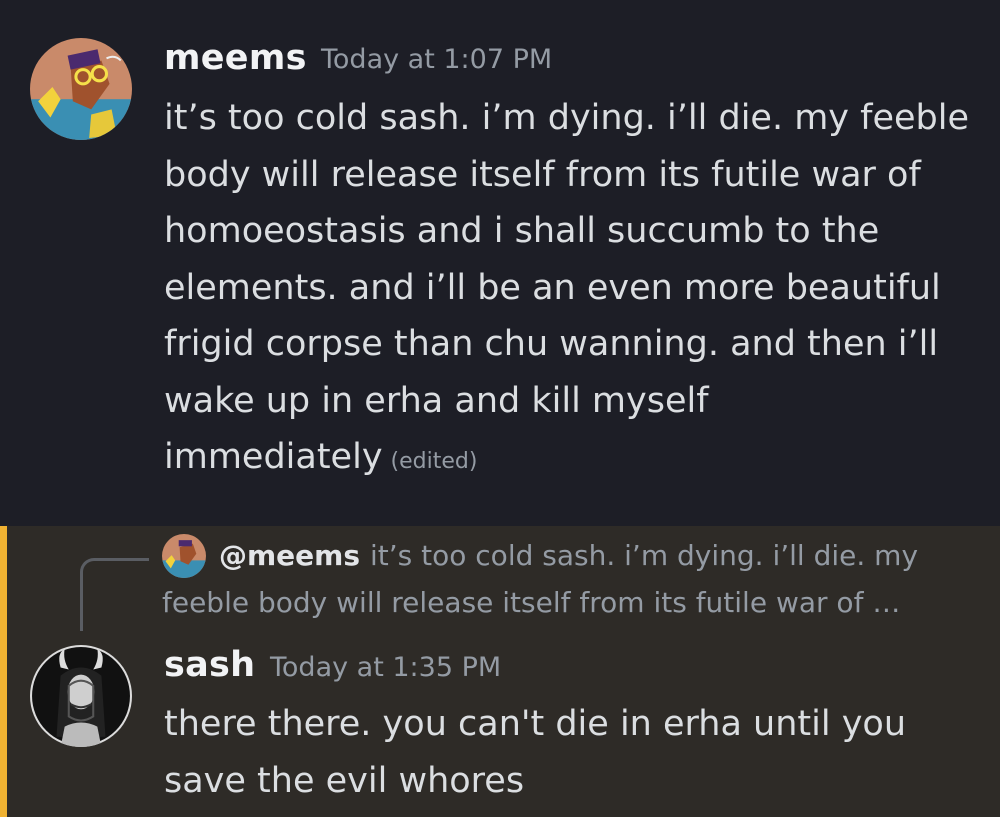  Describe the element at coordinates (386, 667) in the screenshot. I see `timestamp: Today at 1:35 PM` at that location.